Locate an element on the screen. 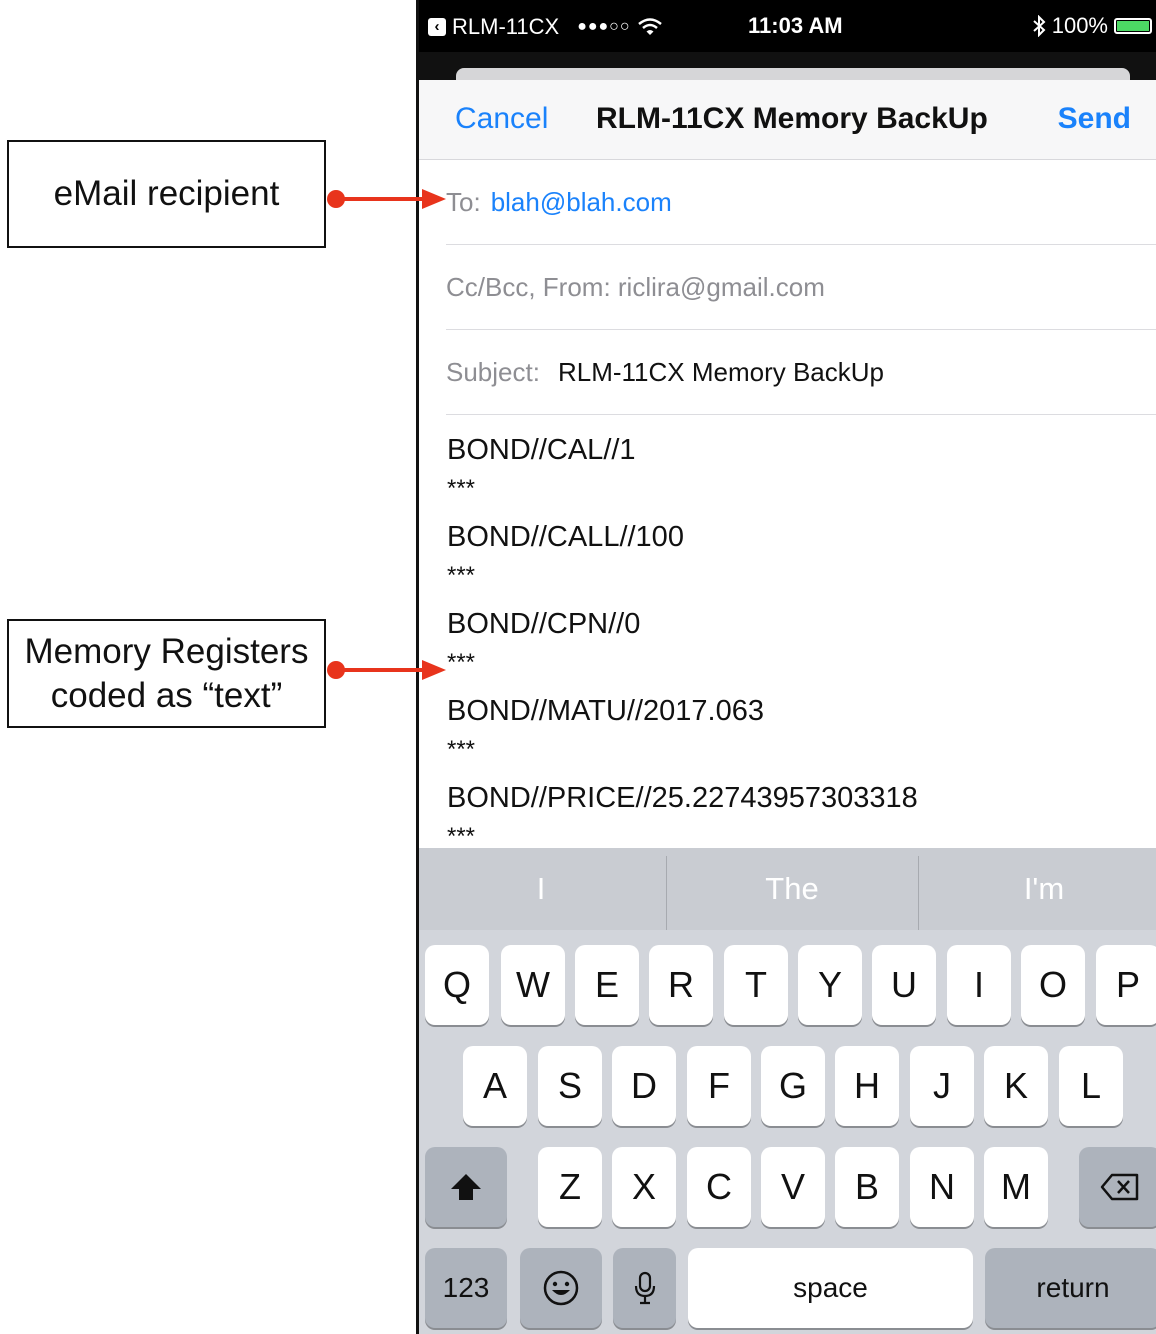 The image size is (1156, 1334). arrow-to-registers is located at coordinates (386, 670).